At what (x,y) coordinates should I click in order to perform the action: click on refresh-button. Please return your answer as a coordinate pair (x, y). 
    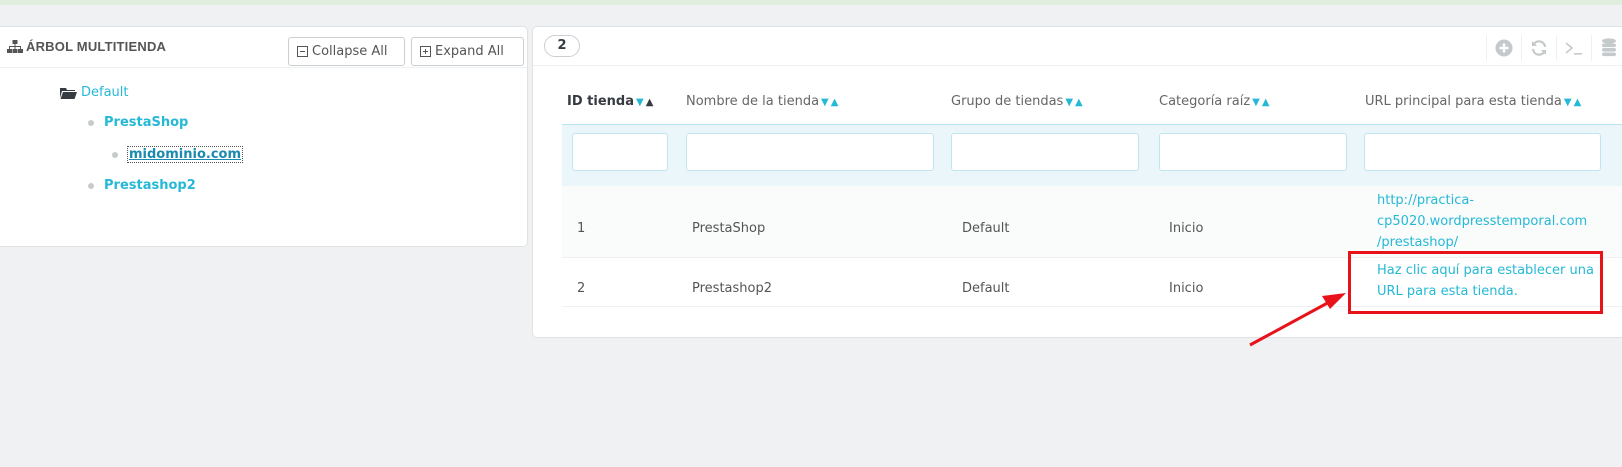
    Looking at the image, I should click on (1538, 48).